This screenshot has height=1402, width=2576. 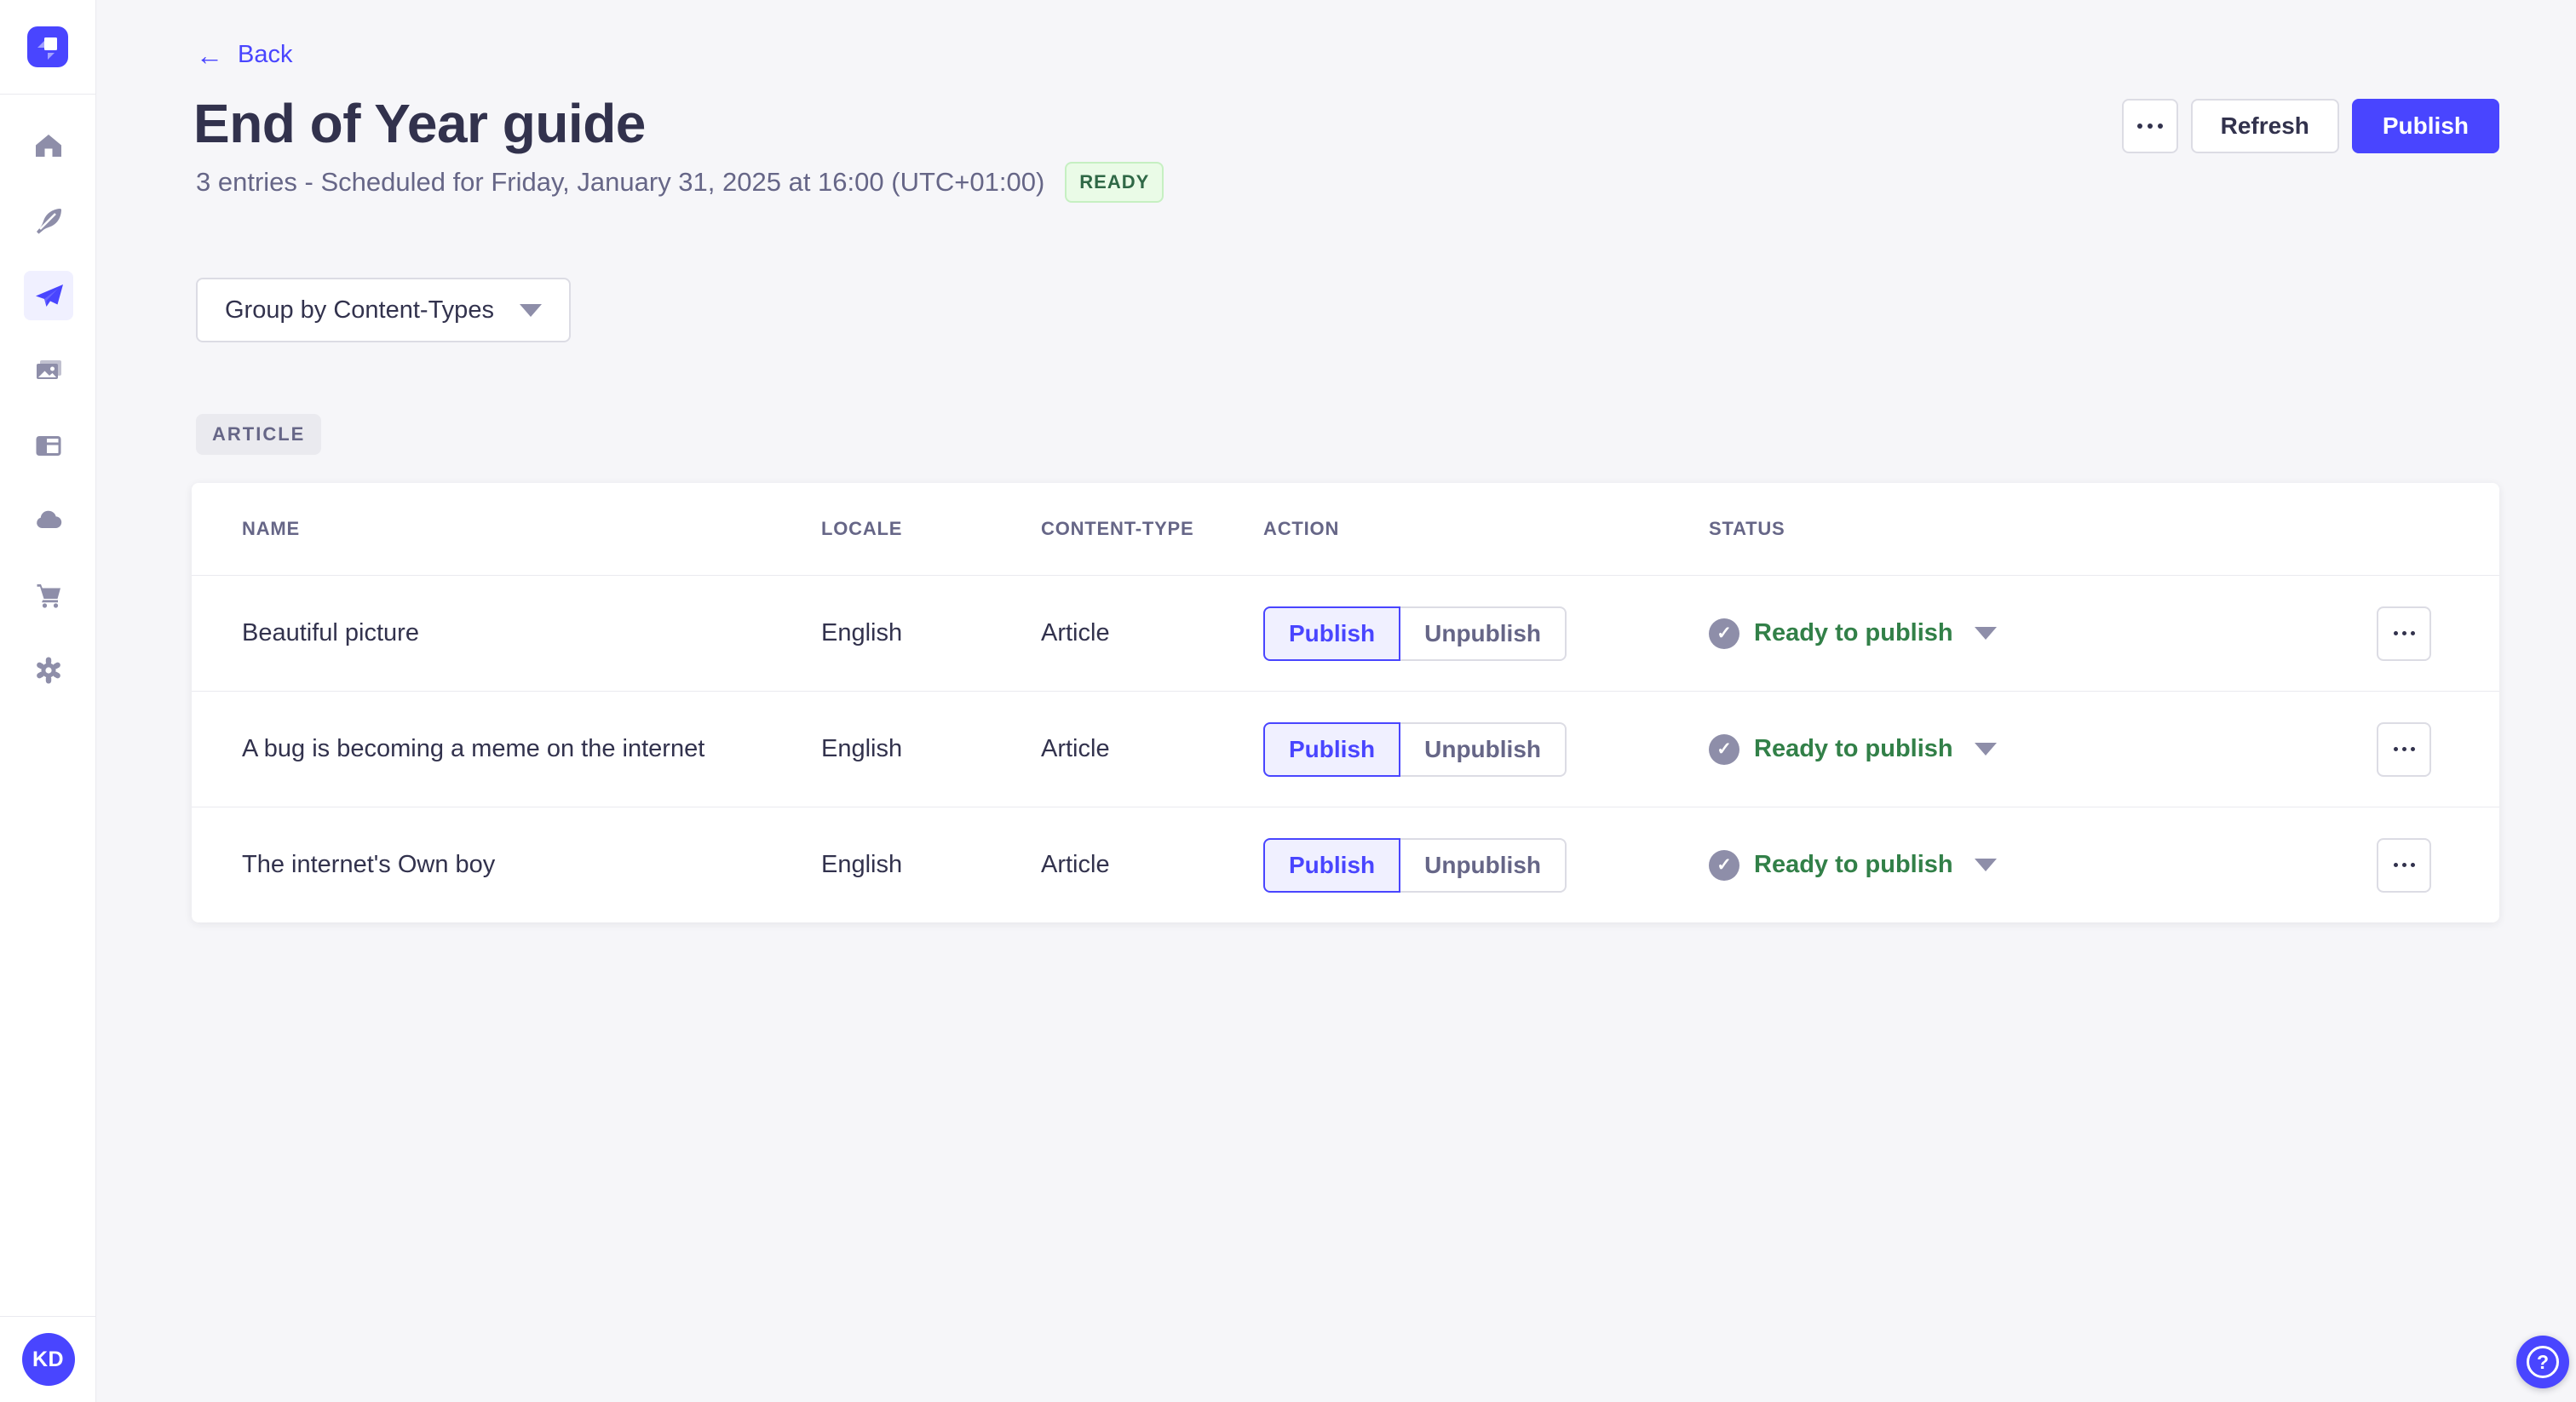 I want to click on user-avatar: KD, so click(x=48, y=1359).